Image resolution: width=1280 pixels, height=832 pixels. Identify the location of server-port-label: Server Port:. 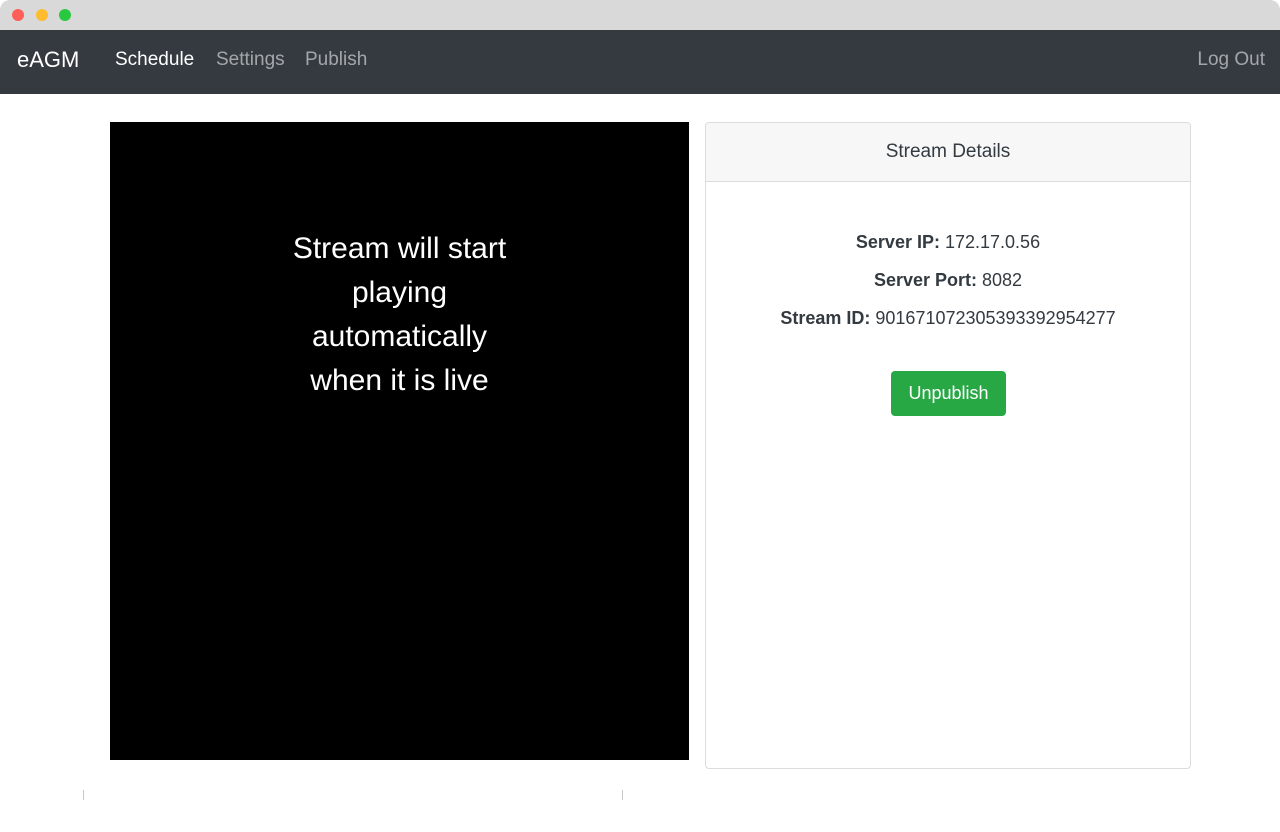
(925, 280).